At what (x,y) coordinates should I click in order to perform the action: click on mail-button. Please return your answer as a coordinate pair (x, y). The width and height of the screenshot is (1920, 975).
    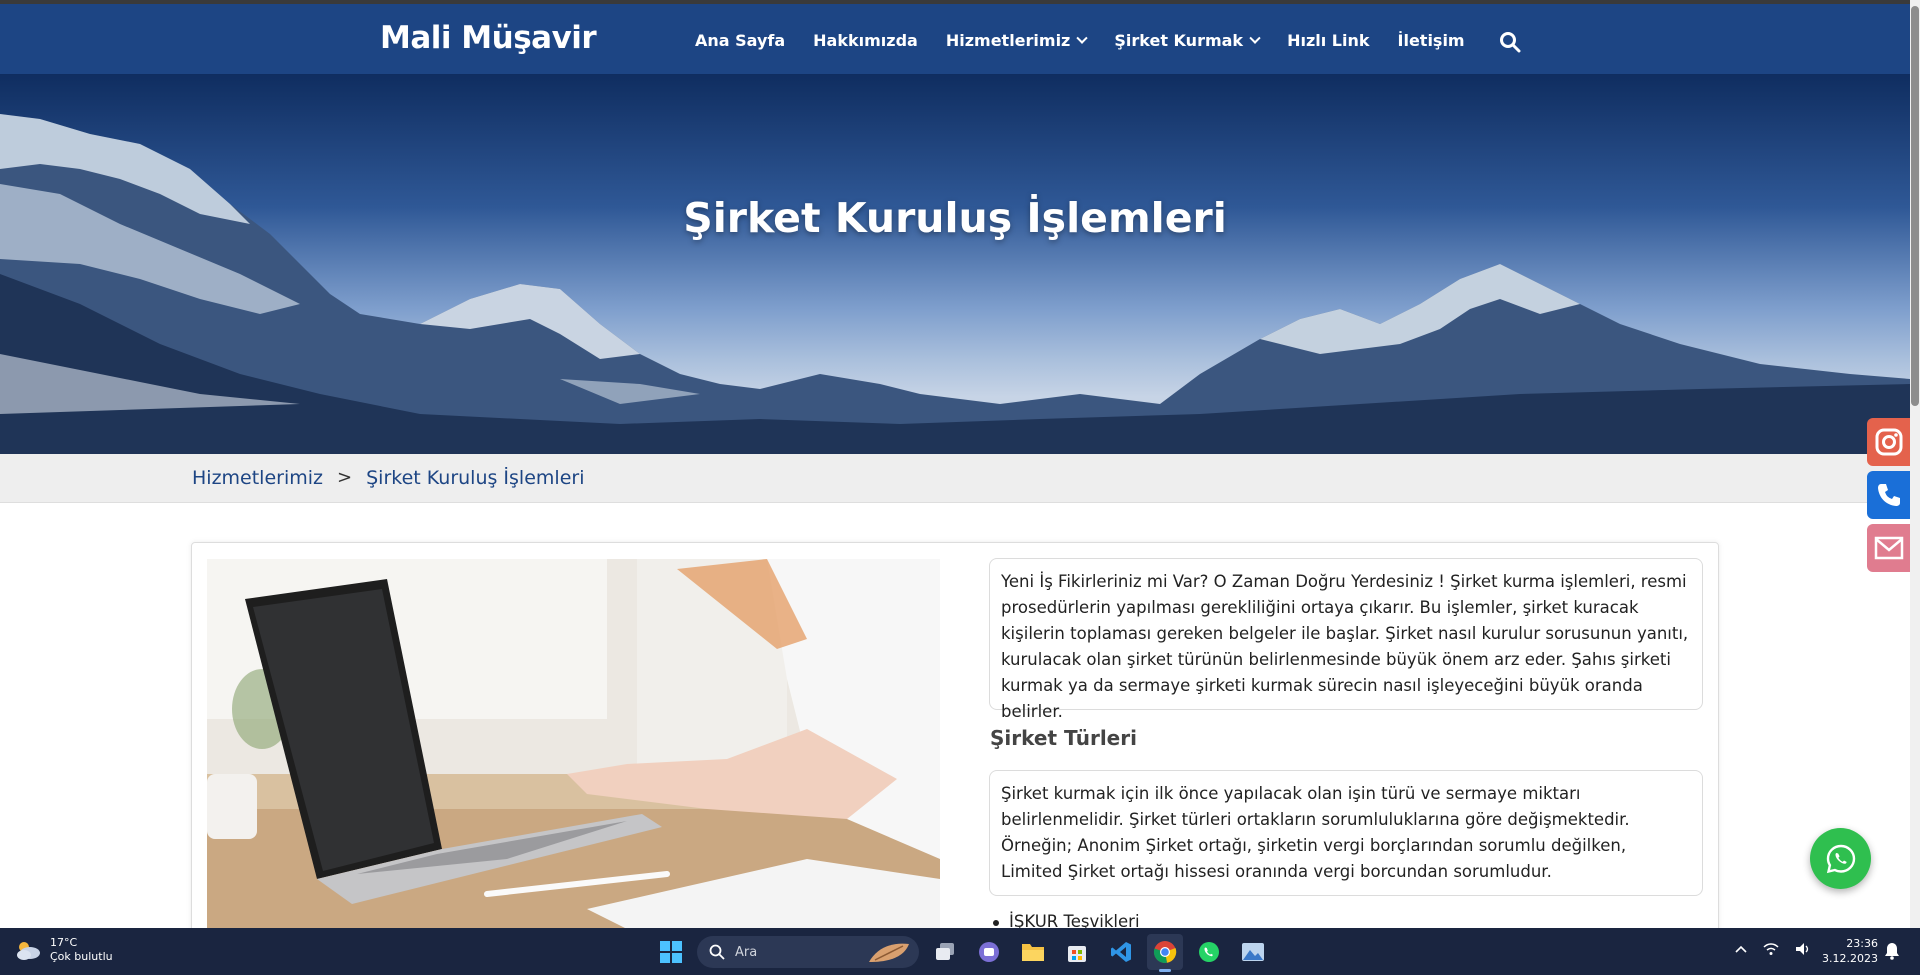
    Looking at the image, I should click on (1888, 548).